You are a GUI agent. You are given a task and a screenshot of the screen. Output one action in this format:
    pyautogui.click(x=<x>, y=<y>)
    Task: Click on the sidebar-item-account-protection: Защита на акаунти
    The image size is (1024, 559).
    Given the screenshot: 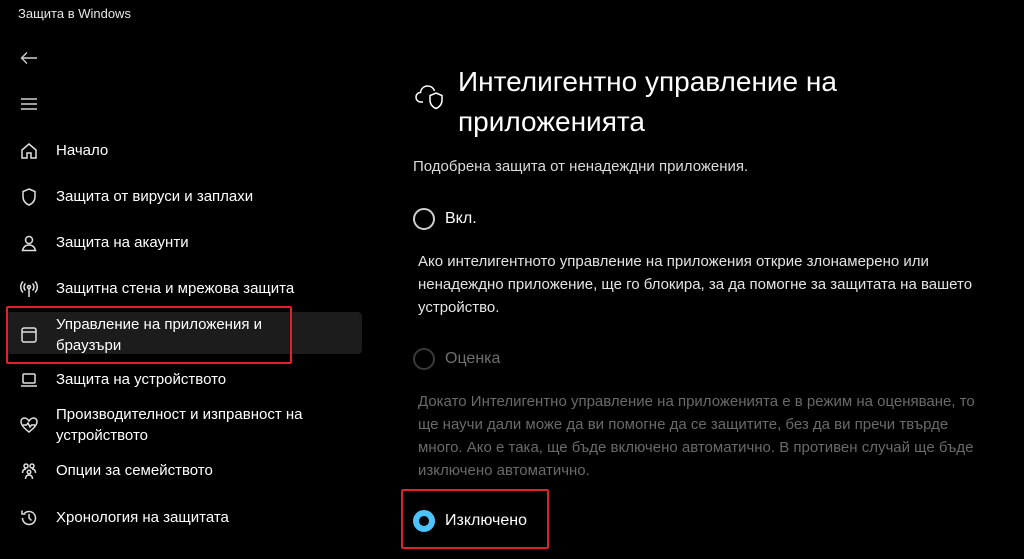 What is the action you would take?
    pyautogui.click(x=184, y=243)
    